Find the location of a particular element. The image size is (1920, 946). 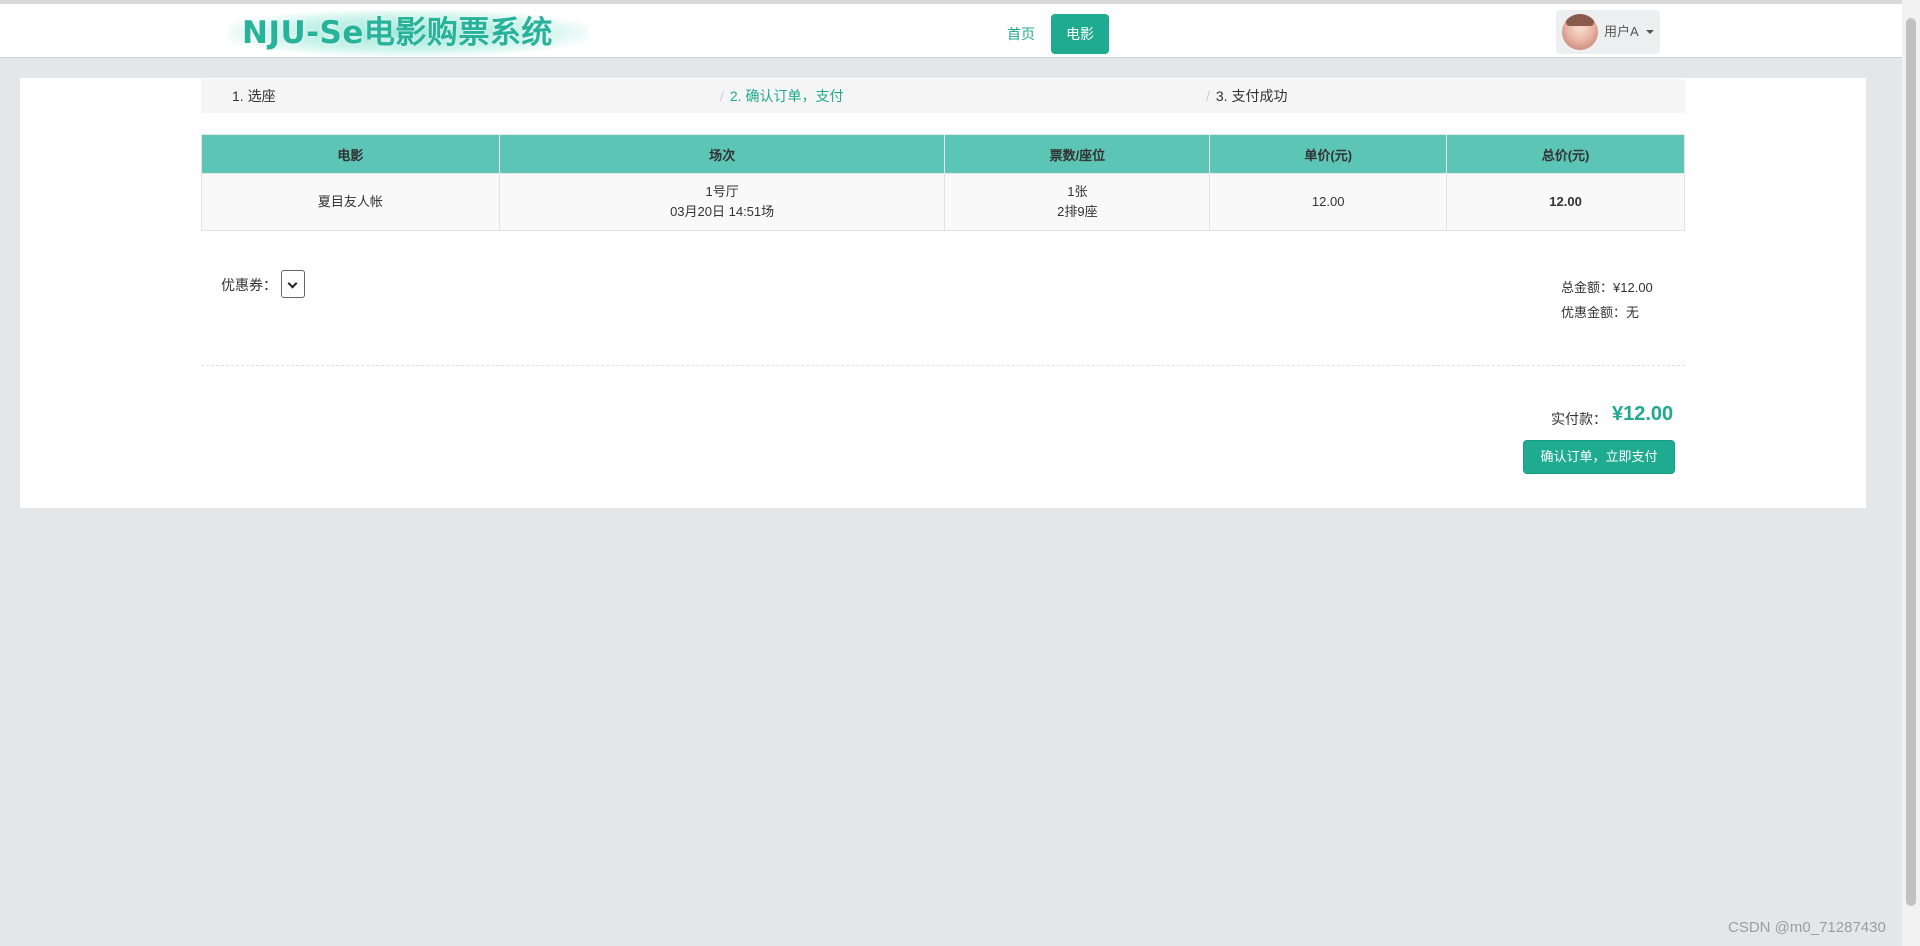

coupon-label: 优惠券： is located at coordinates (249, 285).